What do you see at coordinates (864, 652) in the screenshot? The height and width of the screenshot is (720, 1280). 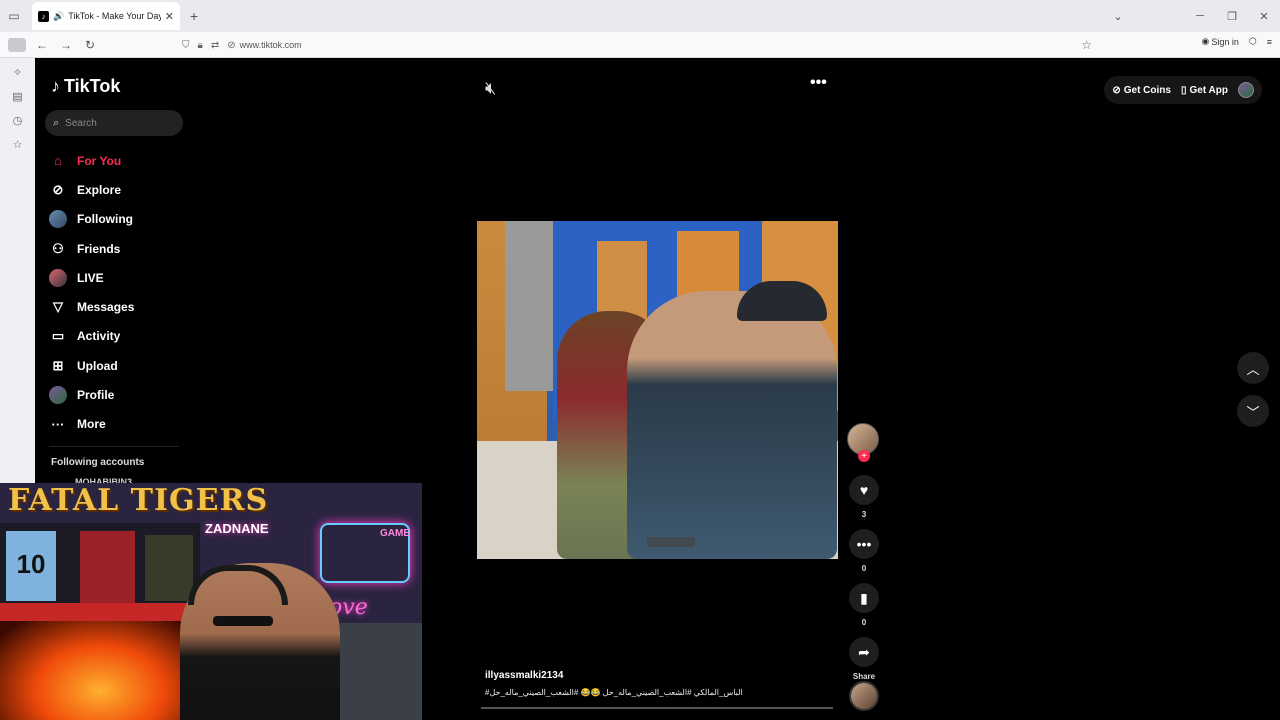 I see `share-icon: ➦` at bounding box center [864, 652].